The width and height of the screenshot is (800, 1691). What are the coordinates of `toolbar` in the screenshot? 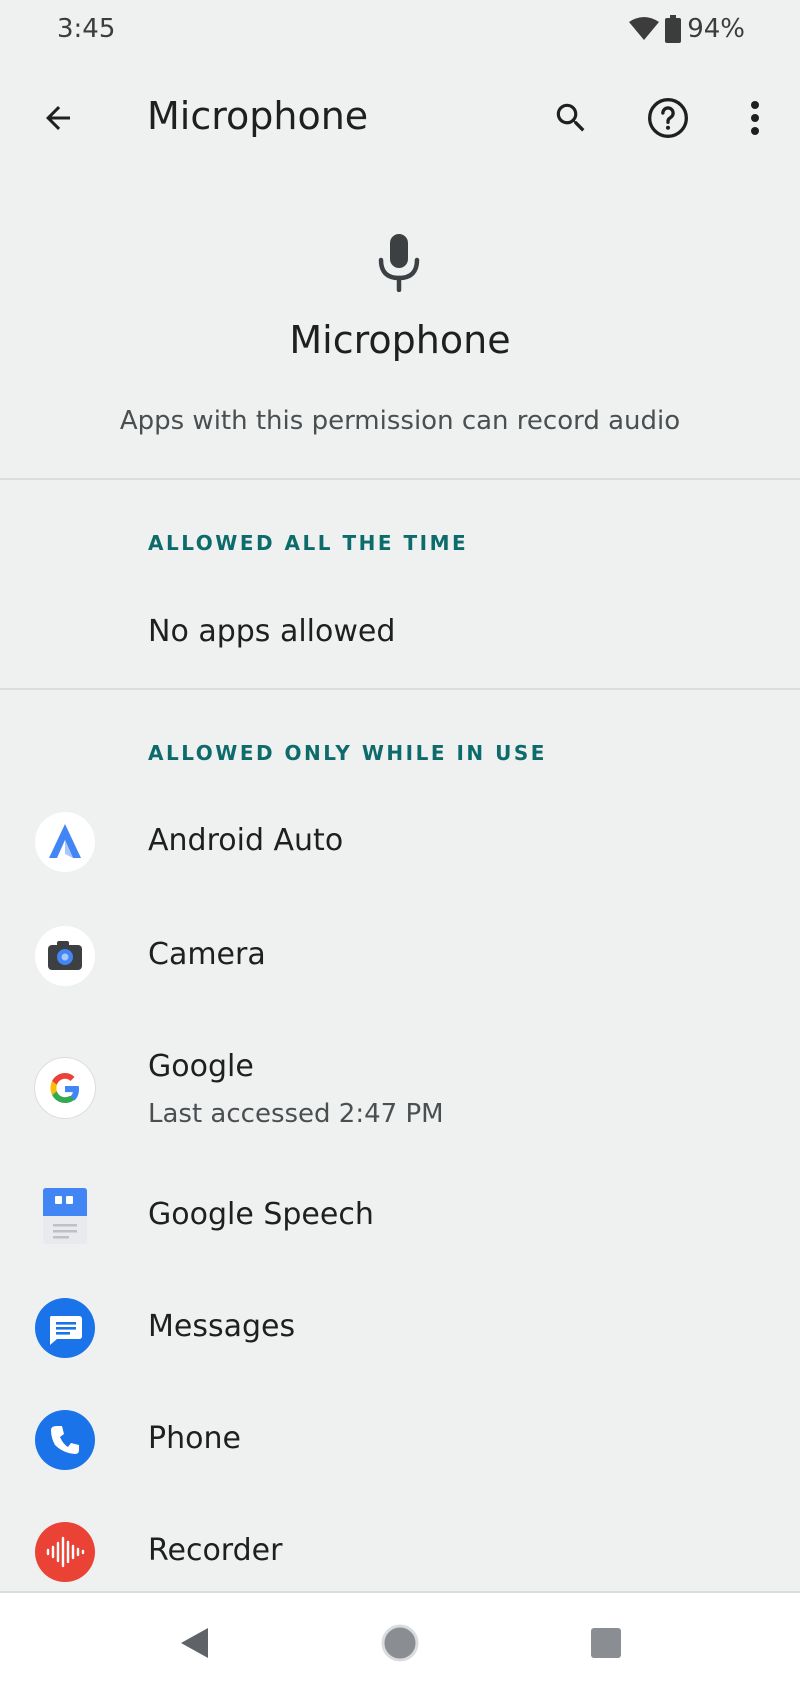 It's located at (400, 119).